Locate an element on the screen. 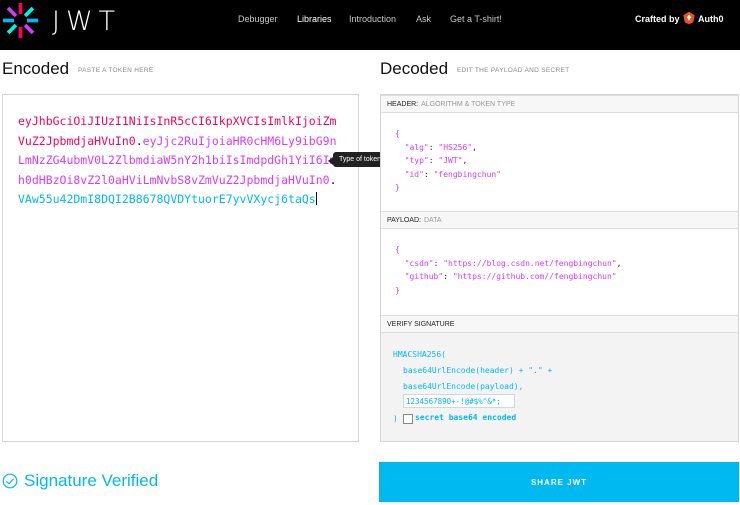 This screenshot has height=505, width=740. decoded-title: Decoded is located at coordinates (414, 68).